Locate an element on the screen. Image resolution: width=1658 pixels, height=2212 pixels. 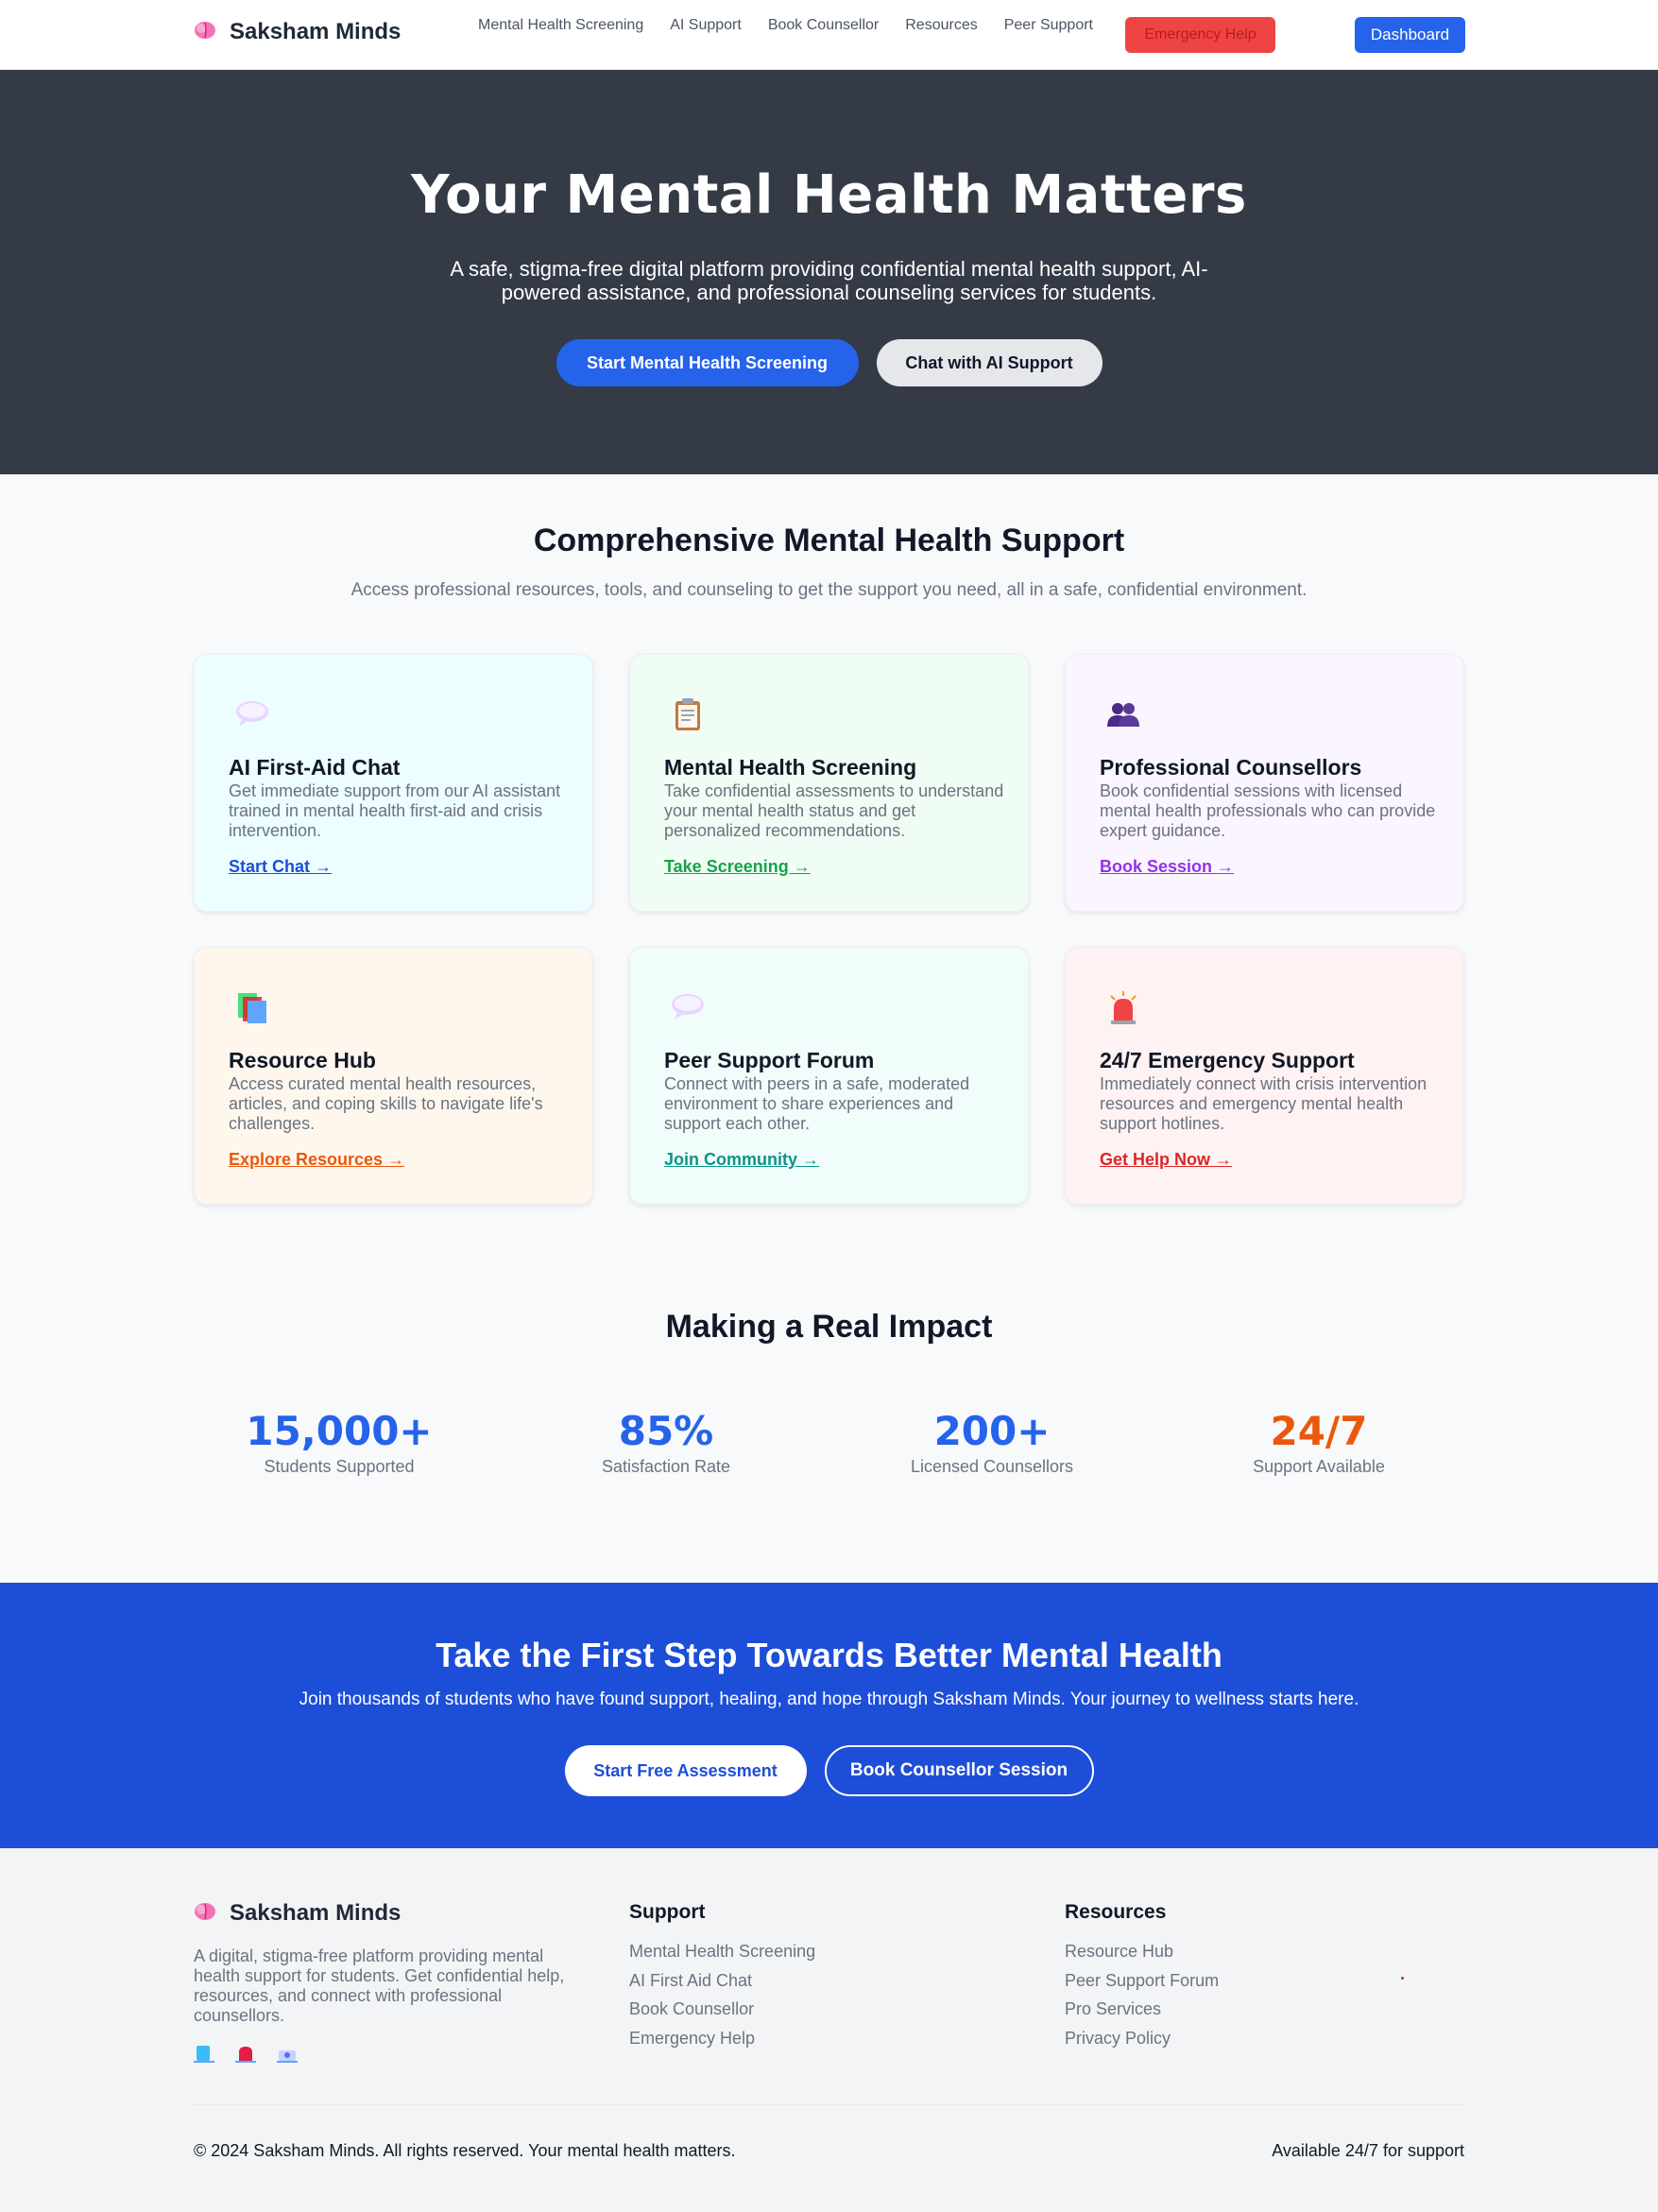
impact-title: Making a Real Impact is located at coordinates (829, 1327).